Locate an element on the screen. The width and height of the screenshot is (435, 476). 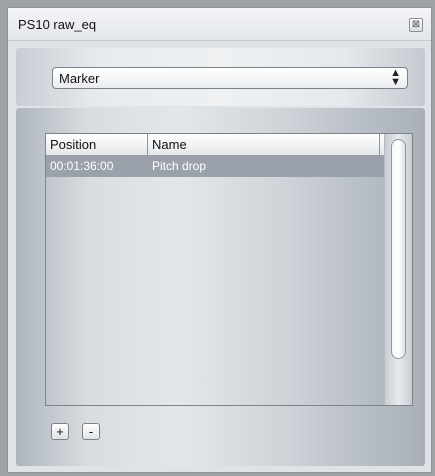
close-button: ⊠ is located at coordinates (416, 25).